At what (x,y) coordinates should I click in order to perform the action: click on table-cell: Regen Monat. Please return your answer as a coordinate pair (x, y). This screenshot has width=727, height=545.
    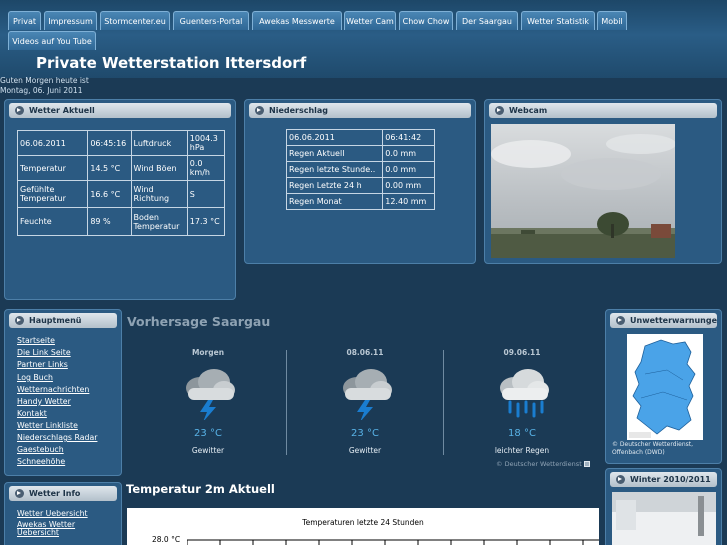
    Looking at the image, I should click on (334, 201).